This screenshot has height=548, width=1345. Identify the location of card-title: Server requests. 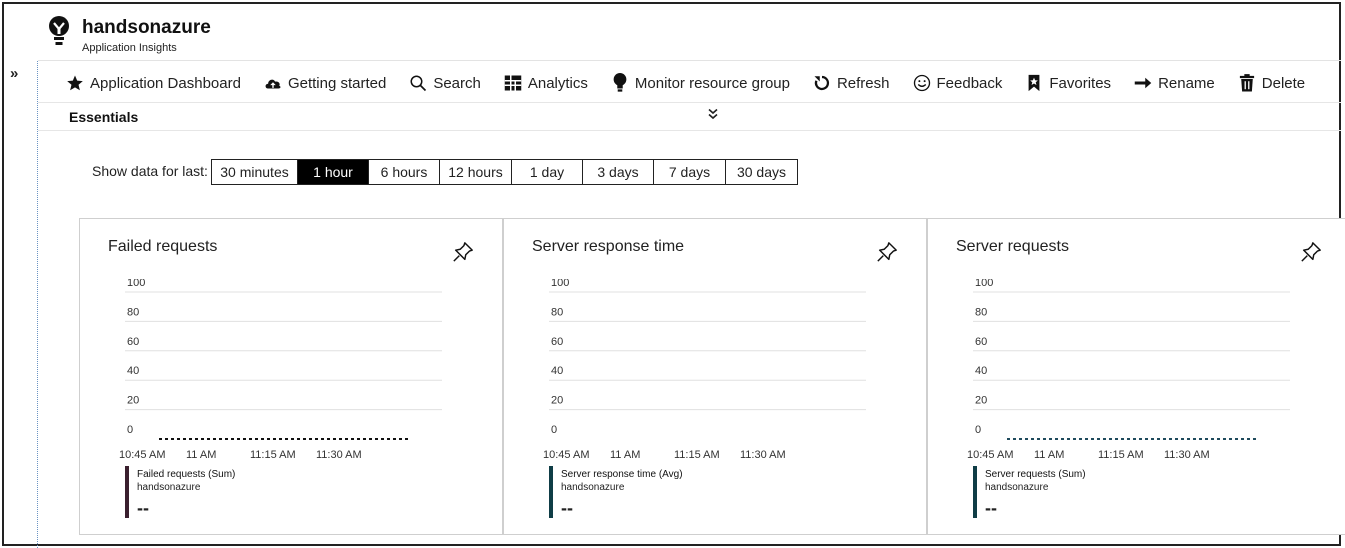
(1012, 246).